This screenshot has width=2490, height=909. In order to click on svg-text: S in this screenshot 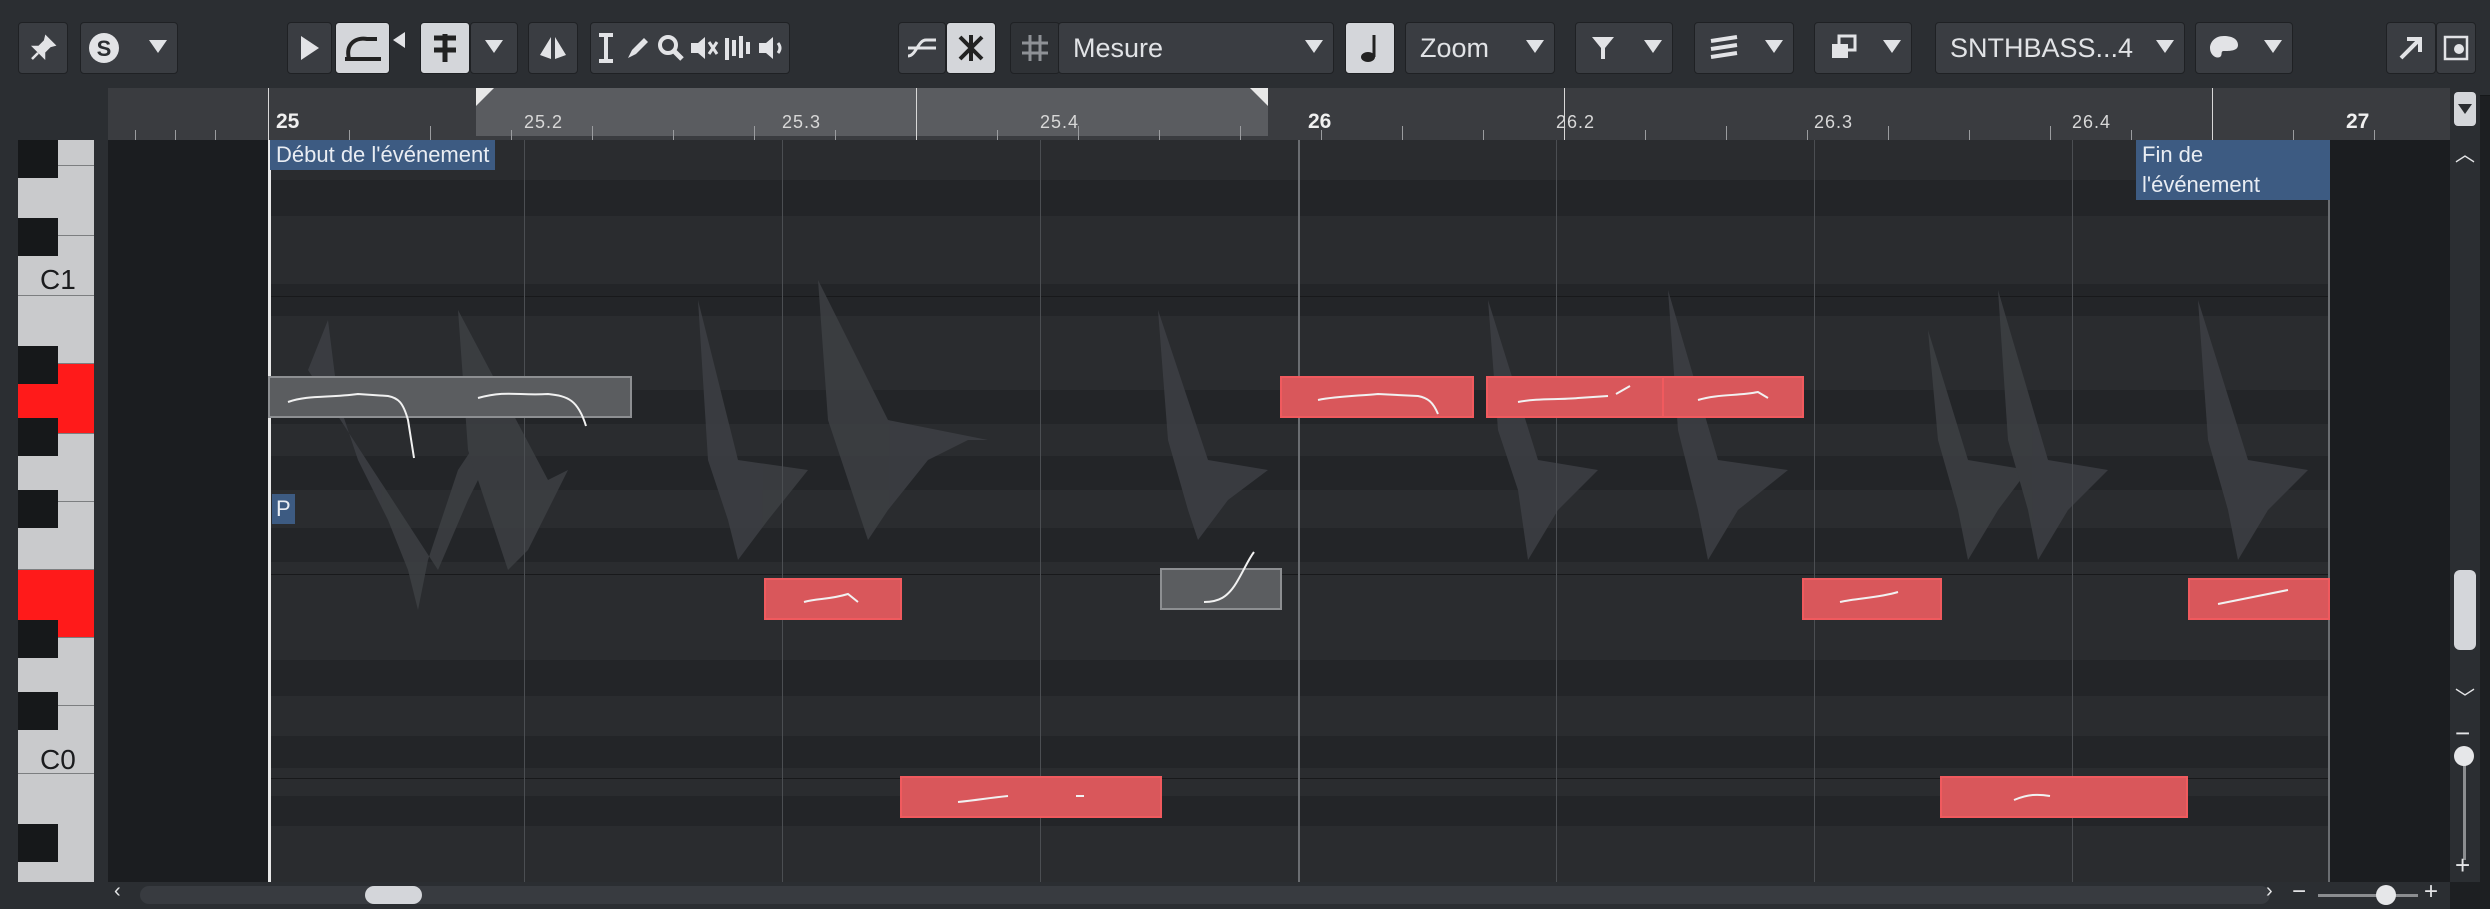, I will do `click(104, 48)`.